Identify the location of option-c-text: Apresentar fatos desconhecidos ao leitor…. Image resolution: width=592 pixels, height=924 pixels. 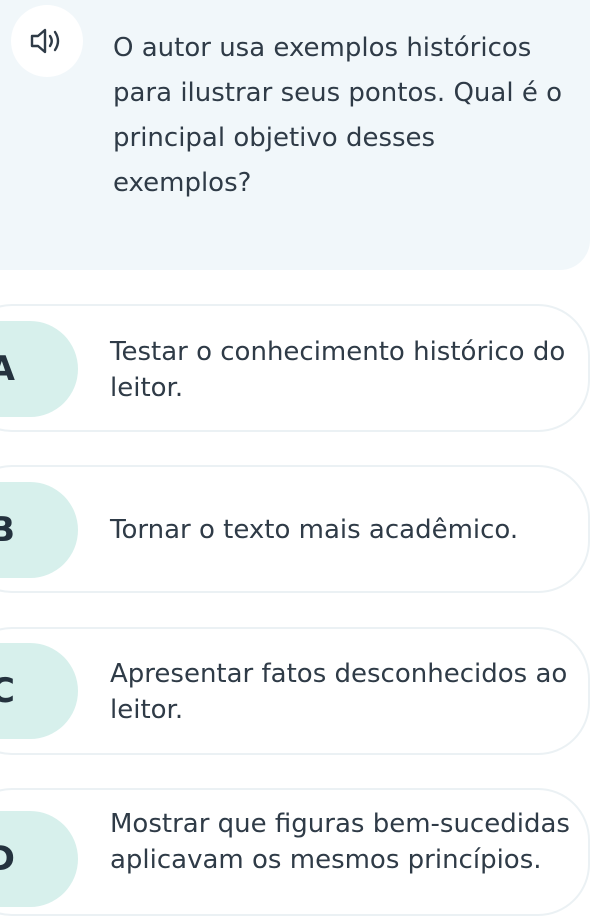
(339, 692).